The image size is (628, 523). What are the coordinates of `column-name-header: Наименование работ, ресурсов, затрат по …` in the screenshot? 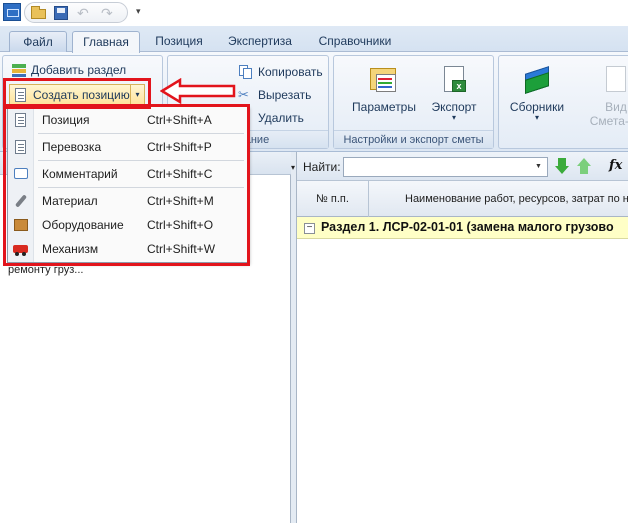 It's located at (516, 199).